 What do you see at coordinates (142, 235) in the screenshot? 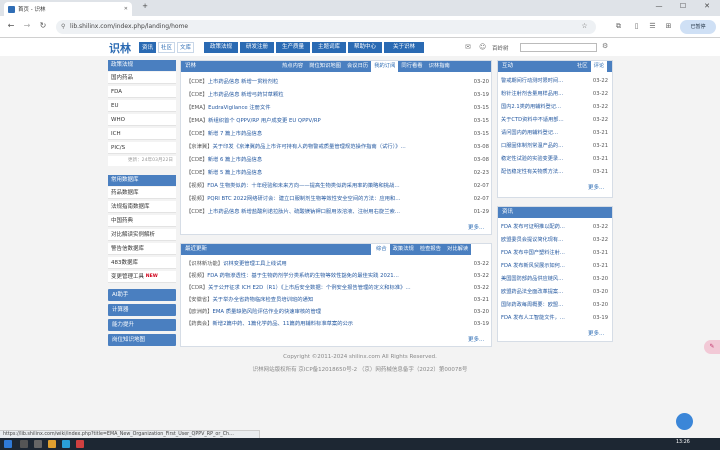
I see `left-item-comparison: 对比解读实例解析` at bounding box center [142, 235].